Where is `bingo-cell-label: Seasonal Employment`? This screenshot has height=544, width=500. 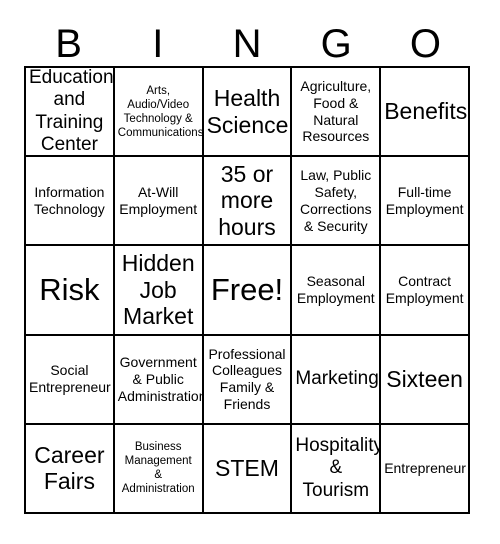 bingo-cell-label: Seasonal Employment is located at coordinates (335, 289).